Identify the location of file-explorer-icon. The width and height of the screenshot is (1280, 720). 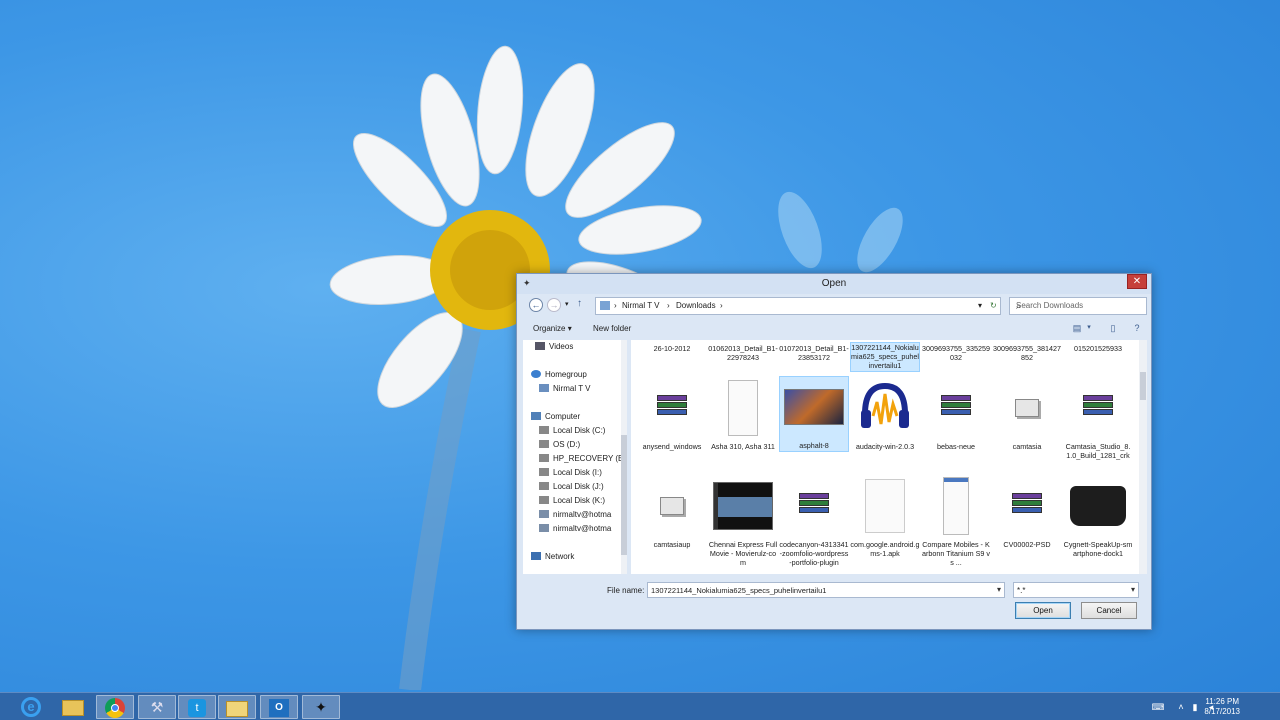
(73, 707).